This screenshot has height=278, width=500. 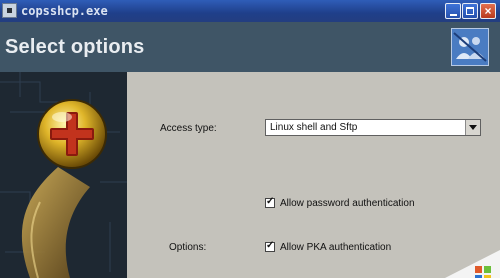 I want to click on maximize-button, so click(x=470, y=11).